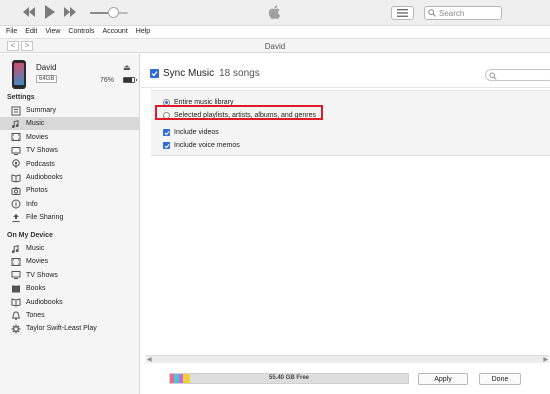  Describe the element at coordinates (207, 145) in the screenshot. I see `include-voice-memos-label: Include voice memos` at that location.